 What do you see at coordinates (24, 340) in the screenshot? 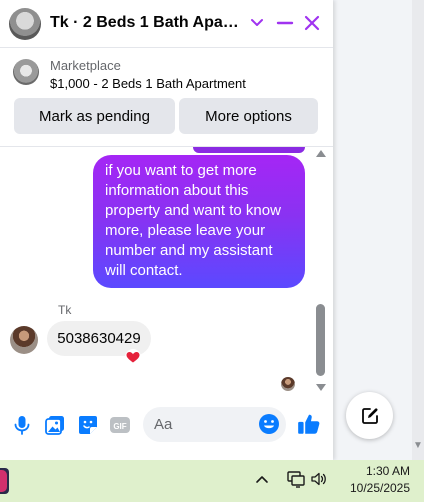
I see `sender-avatar` at bounding box center [24, 340].